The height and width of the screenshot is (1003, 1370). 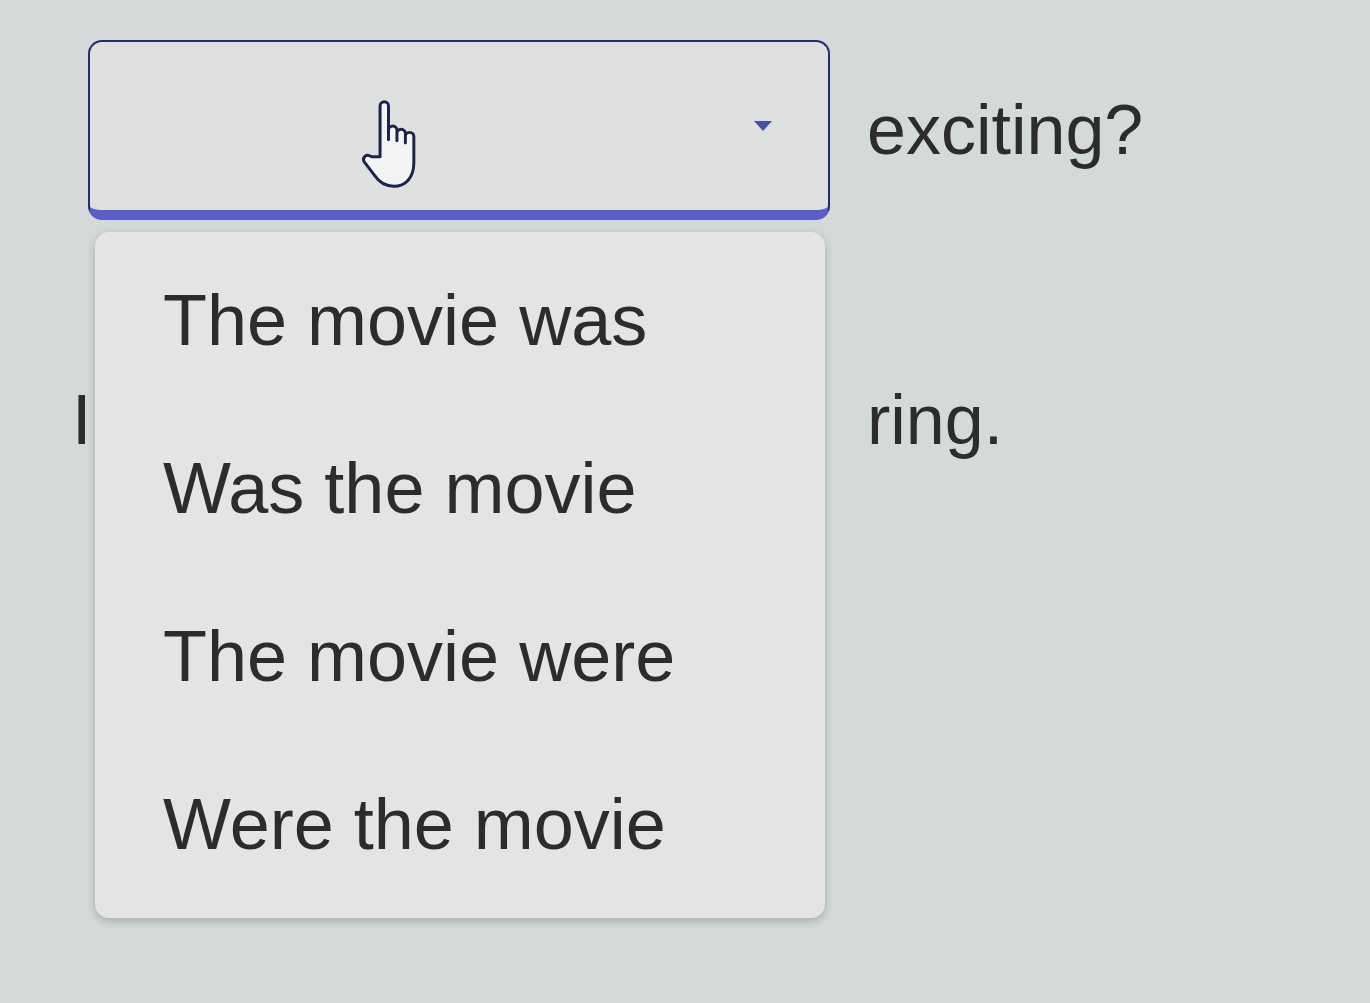 I want to click on dropdown-option: Were the movie, so click(x=460, y=824).